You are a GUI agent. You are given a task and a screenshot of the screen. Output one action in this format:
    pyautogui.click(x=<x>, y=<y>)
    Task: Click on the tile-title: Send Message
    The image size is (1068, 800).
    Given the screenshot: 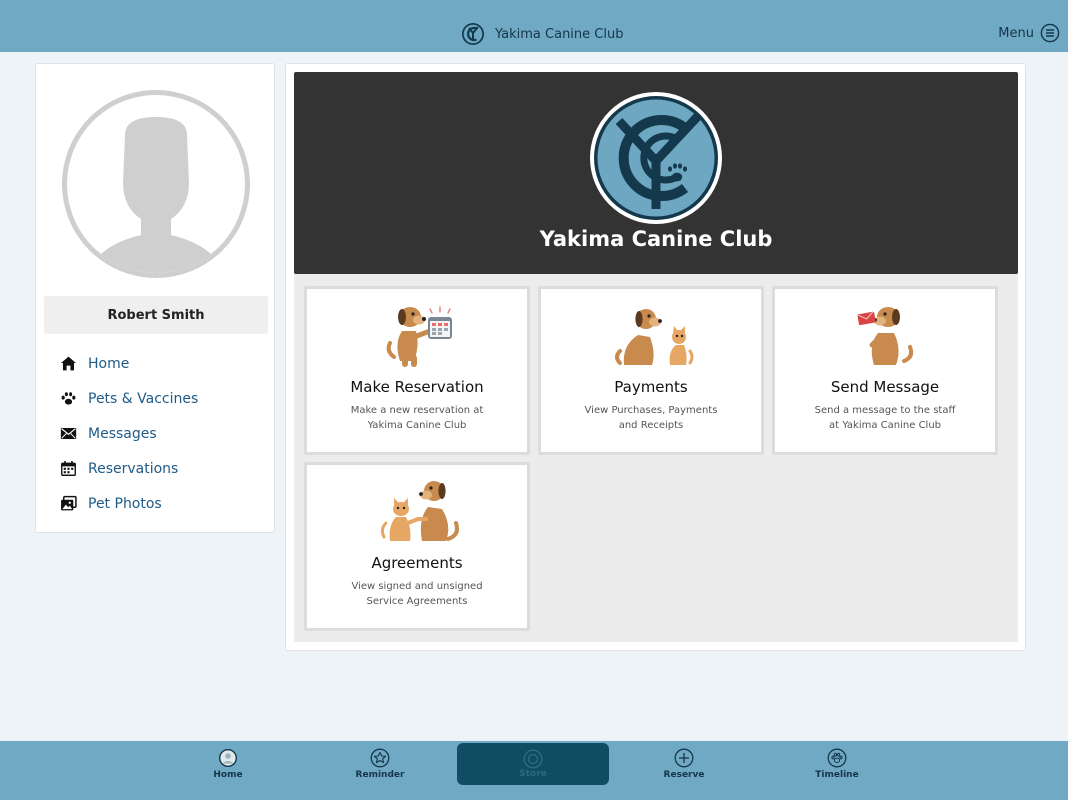 What is the action you would take?
    pyautogui.click(x=885, y=387)
    